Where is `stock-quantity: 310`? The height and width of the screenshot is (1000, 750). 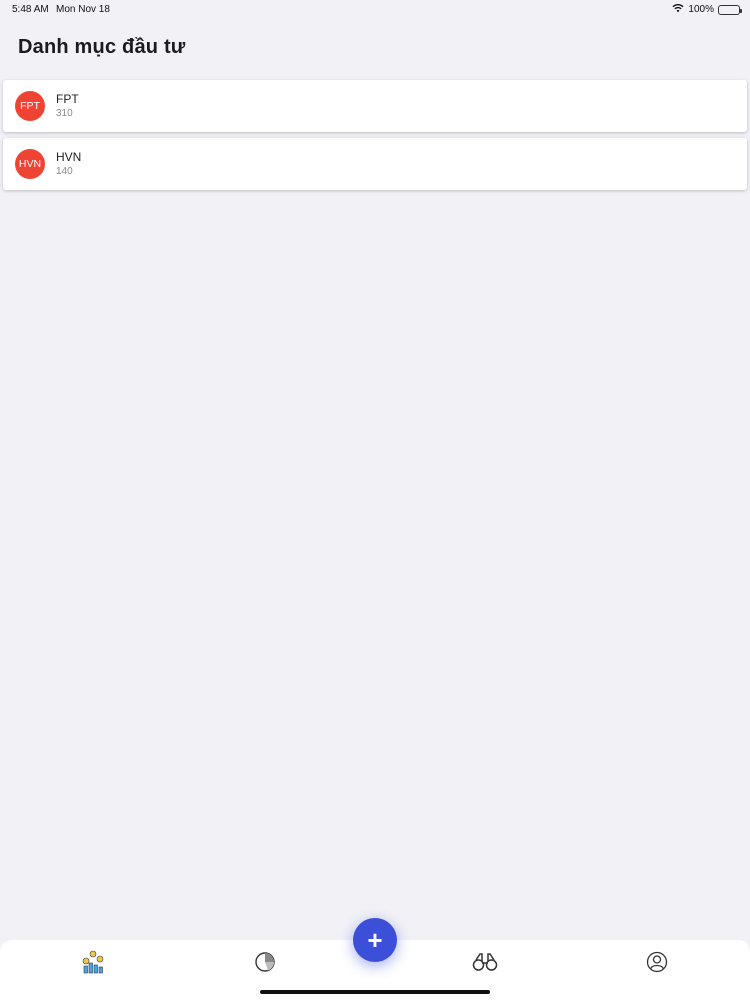 stock-quantity: 310 is located at coordinates (64, 113).